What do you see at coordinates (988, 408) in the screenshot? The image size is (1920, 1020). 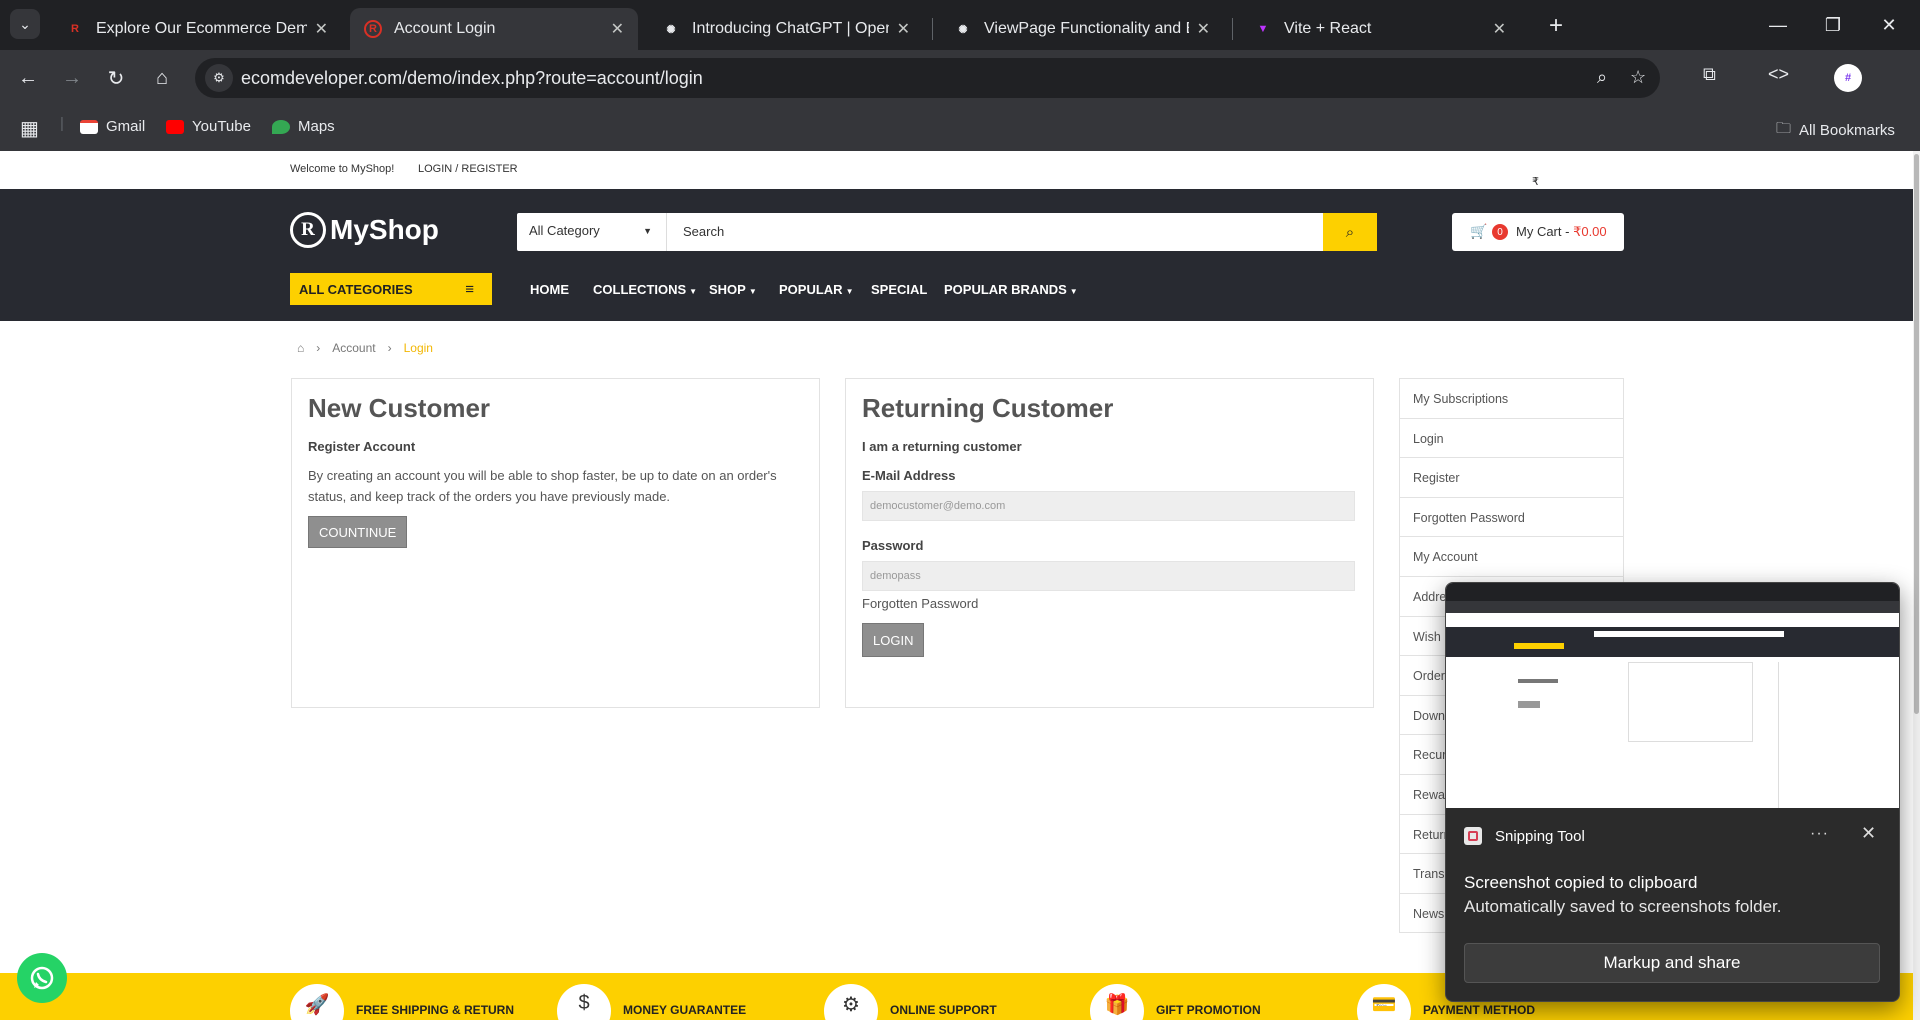 I see `returning-customer-title: Returning Customer` at bounding box center [988, 408].